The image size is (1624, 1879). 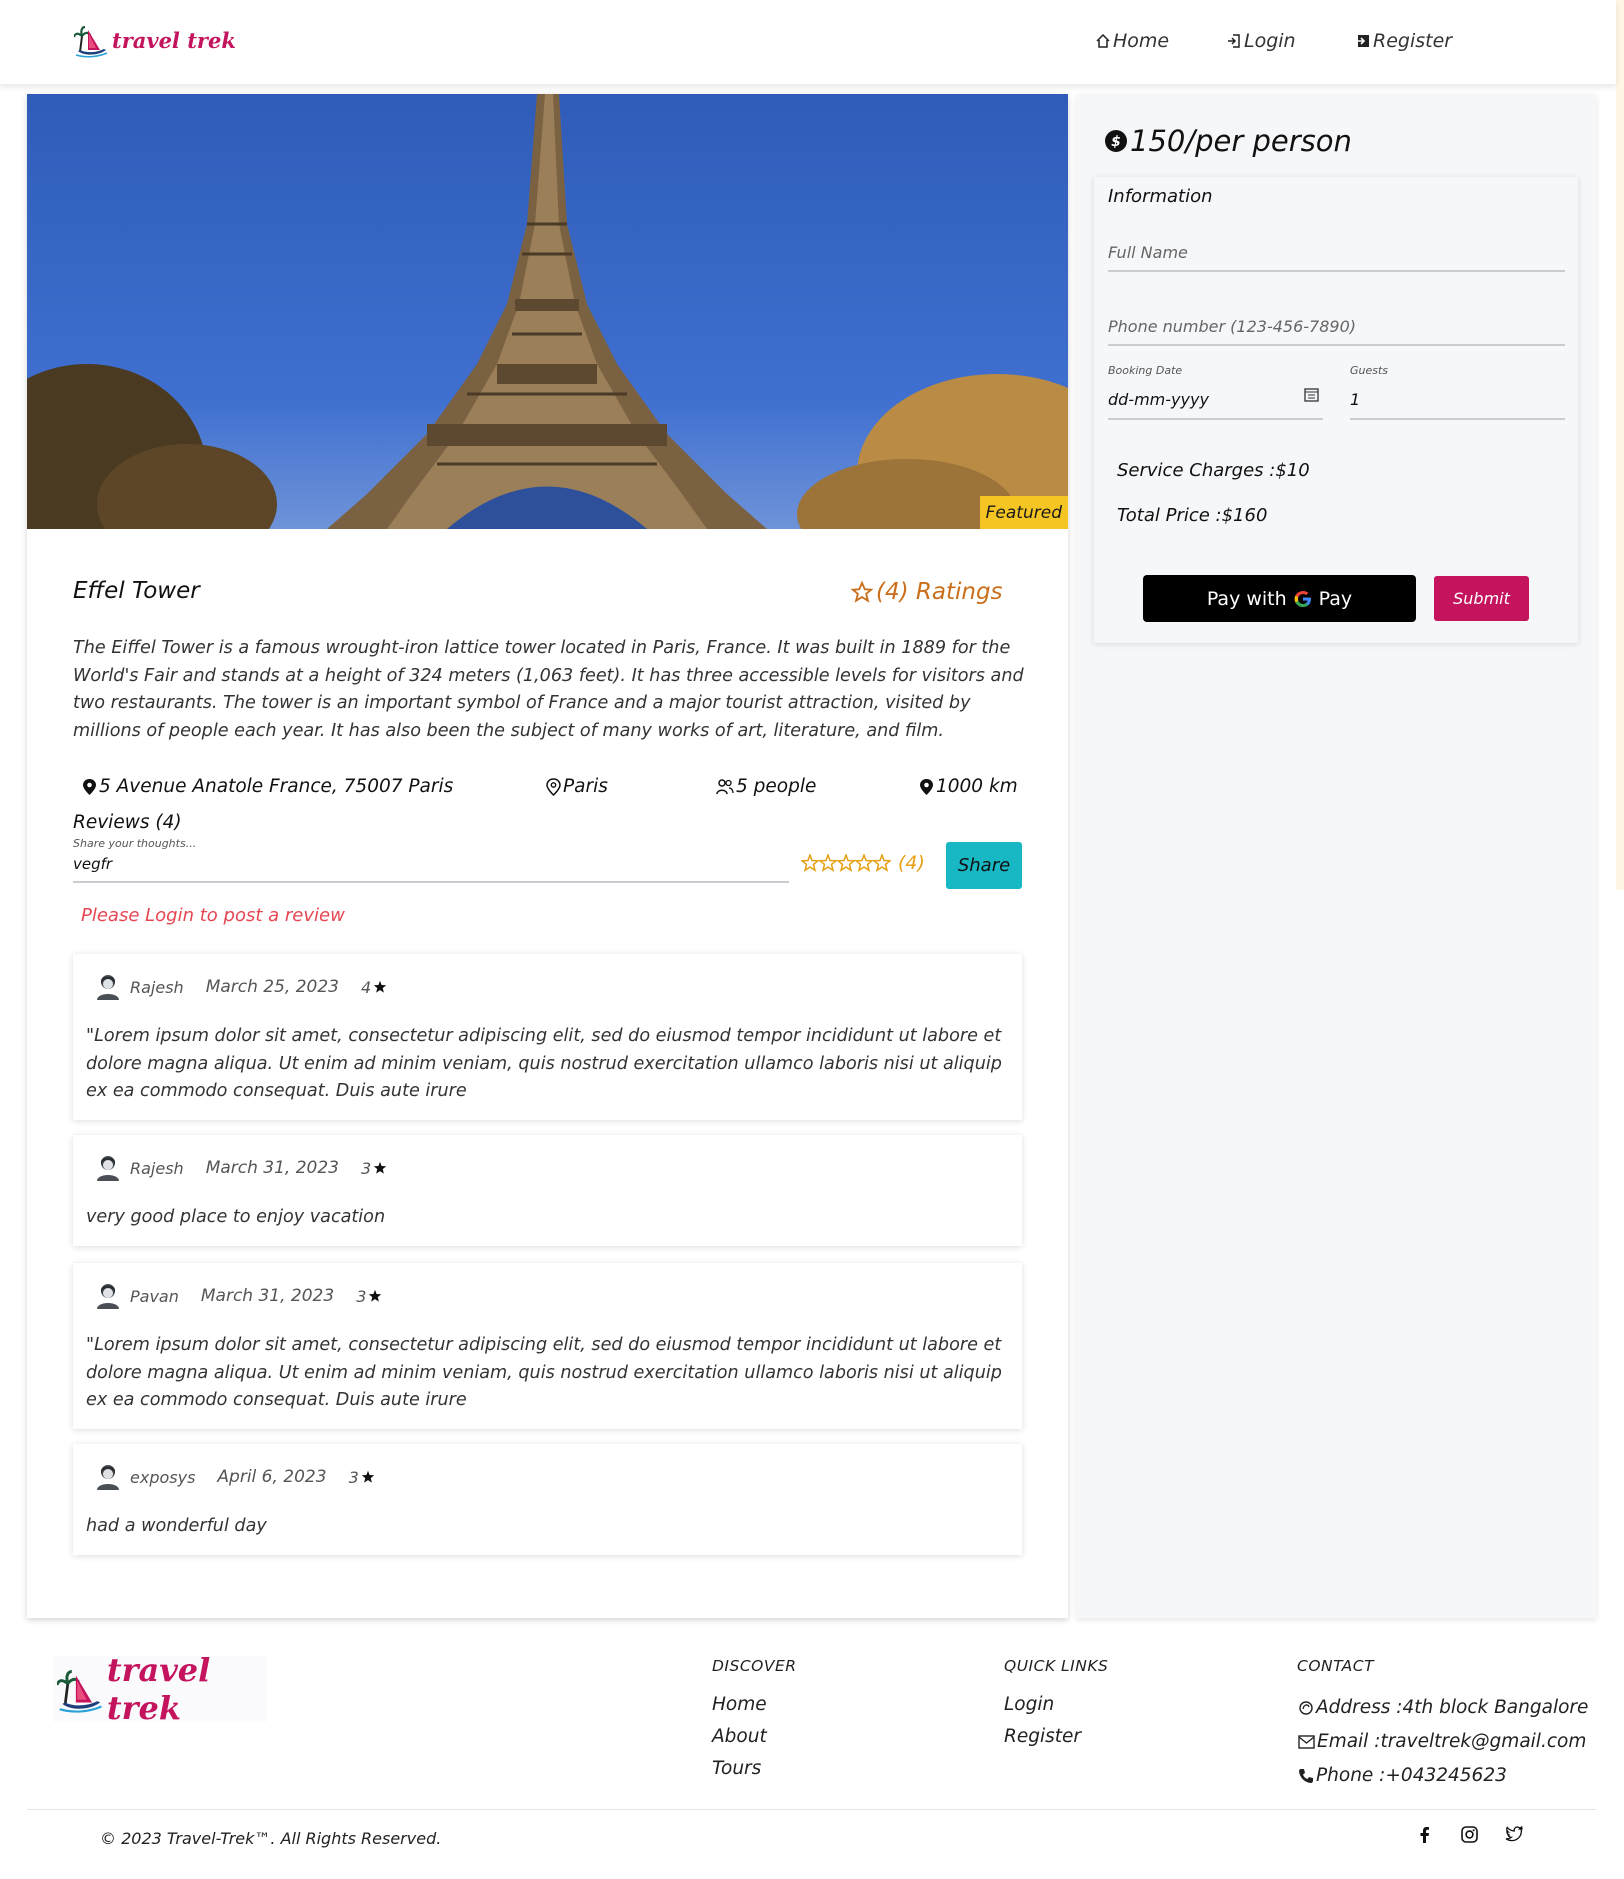 I want to click on footer-phone: Phone :+043245623, so click(x=1402, y=1775).